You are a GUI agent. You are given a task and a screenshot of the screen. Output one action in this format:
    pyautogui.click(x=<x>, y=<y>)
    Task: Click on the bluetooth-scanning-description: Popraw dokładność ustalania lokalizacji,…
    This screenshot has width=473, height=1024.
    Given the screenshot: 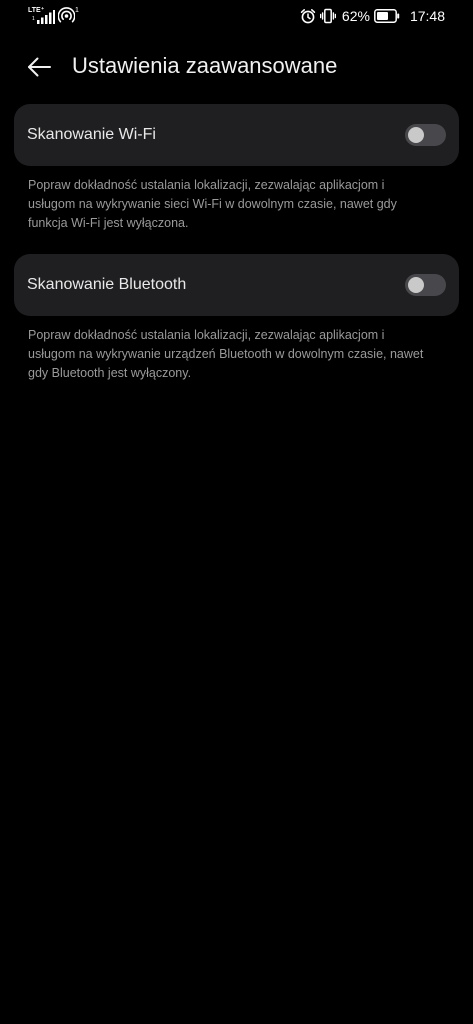 What is the action you would take?
    pyautogui.click(x=240, y=354)
    